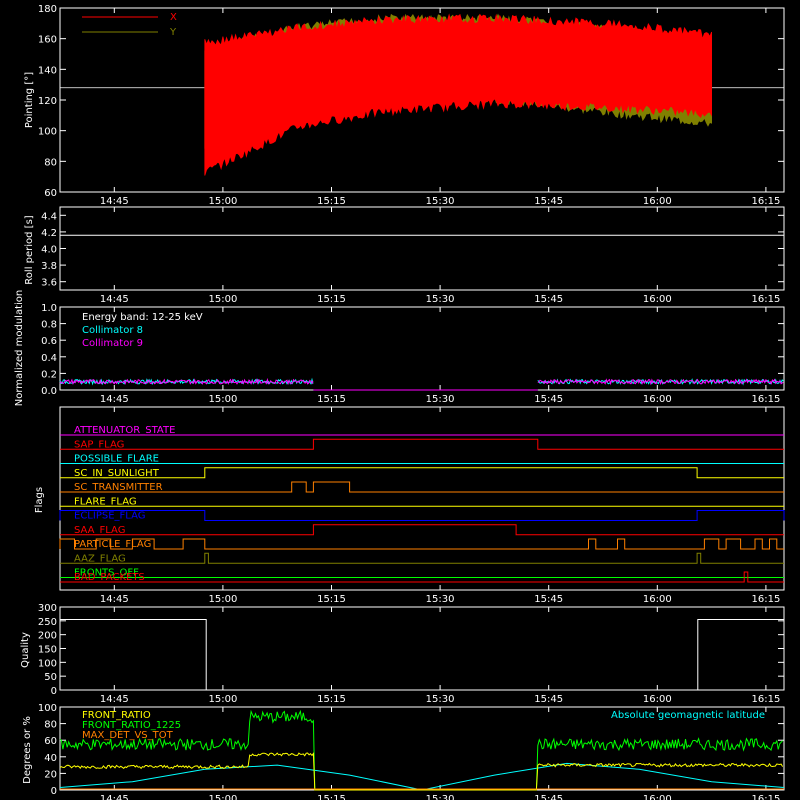  Describe the element at coordinates (49, 308) in the screenshot. I see `y-tick-label: 1.0` at that location.